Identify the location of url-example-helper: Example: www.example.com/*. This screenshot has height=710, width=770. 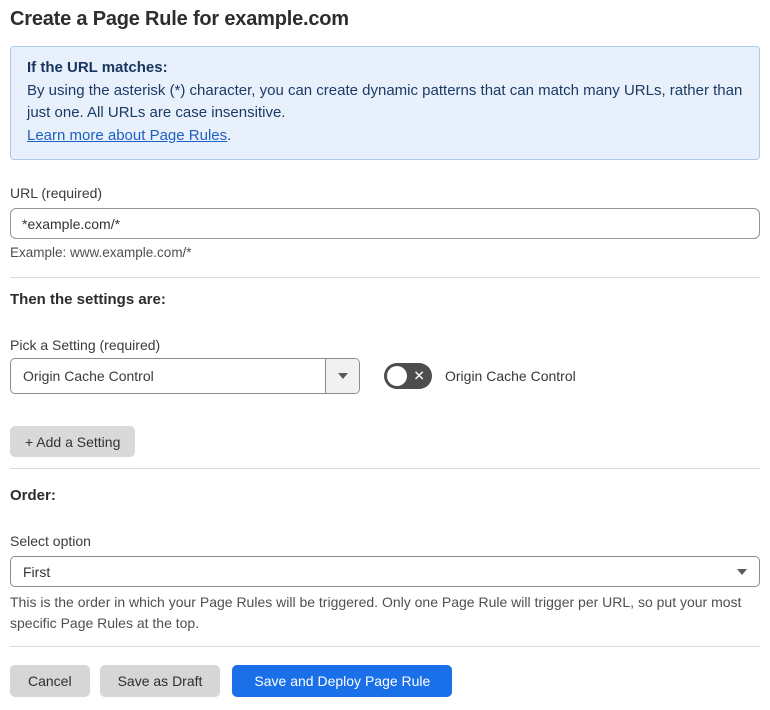
(101, 252).